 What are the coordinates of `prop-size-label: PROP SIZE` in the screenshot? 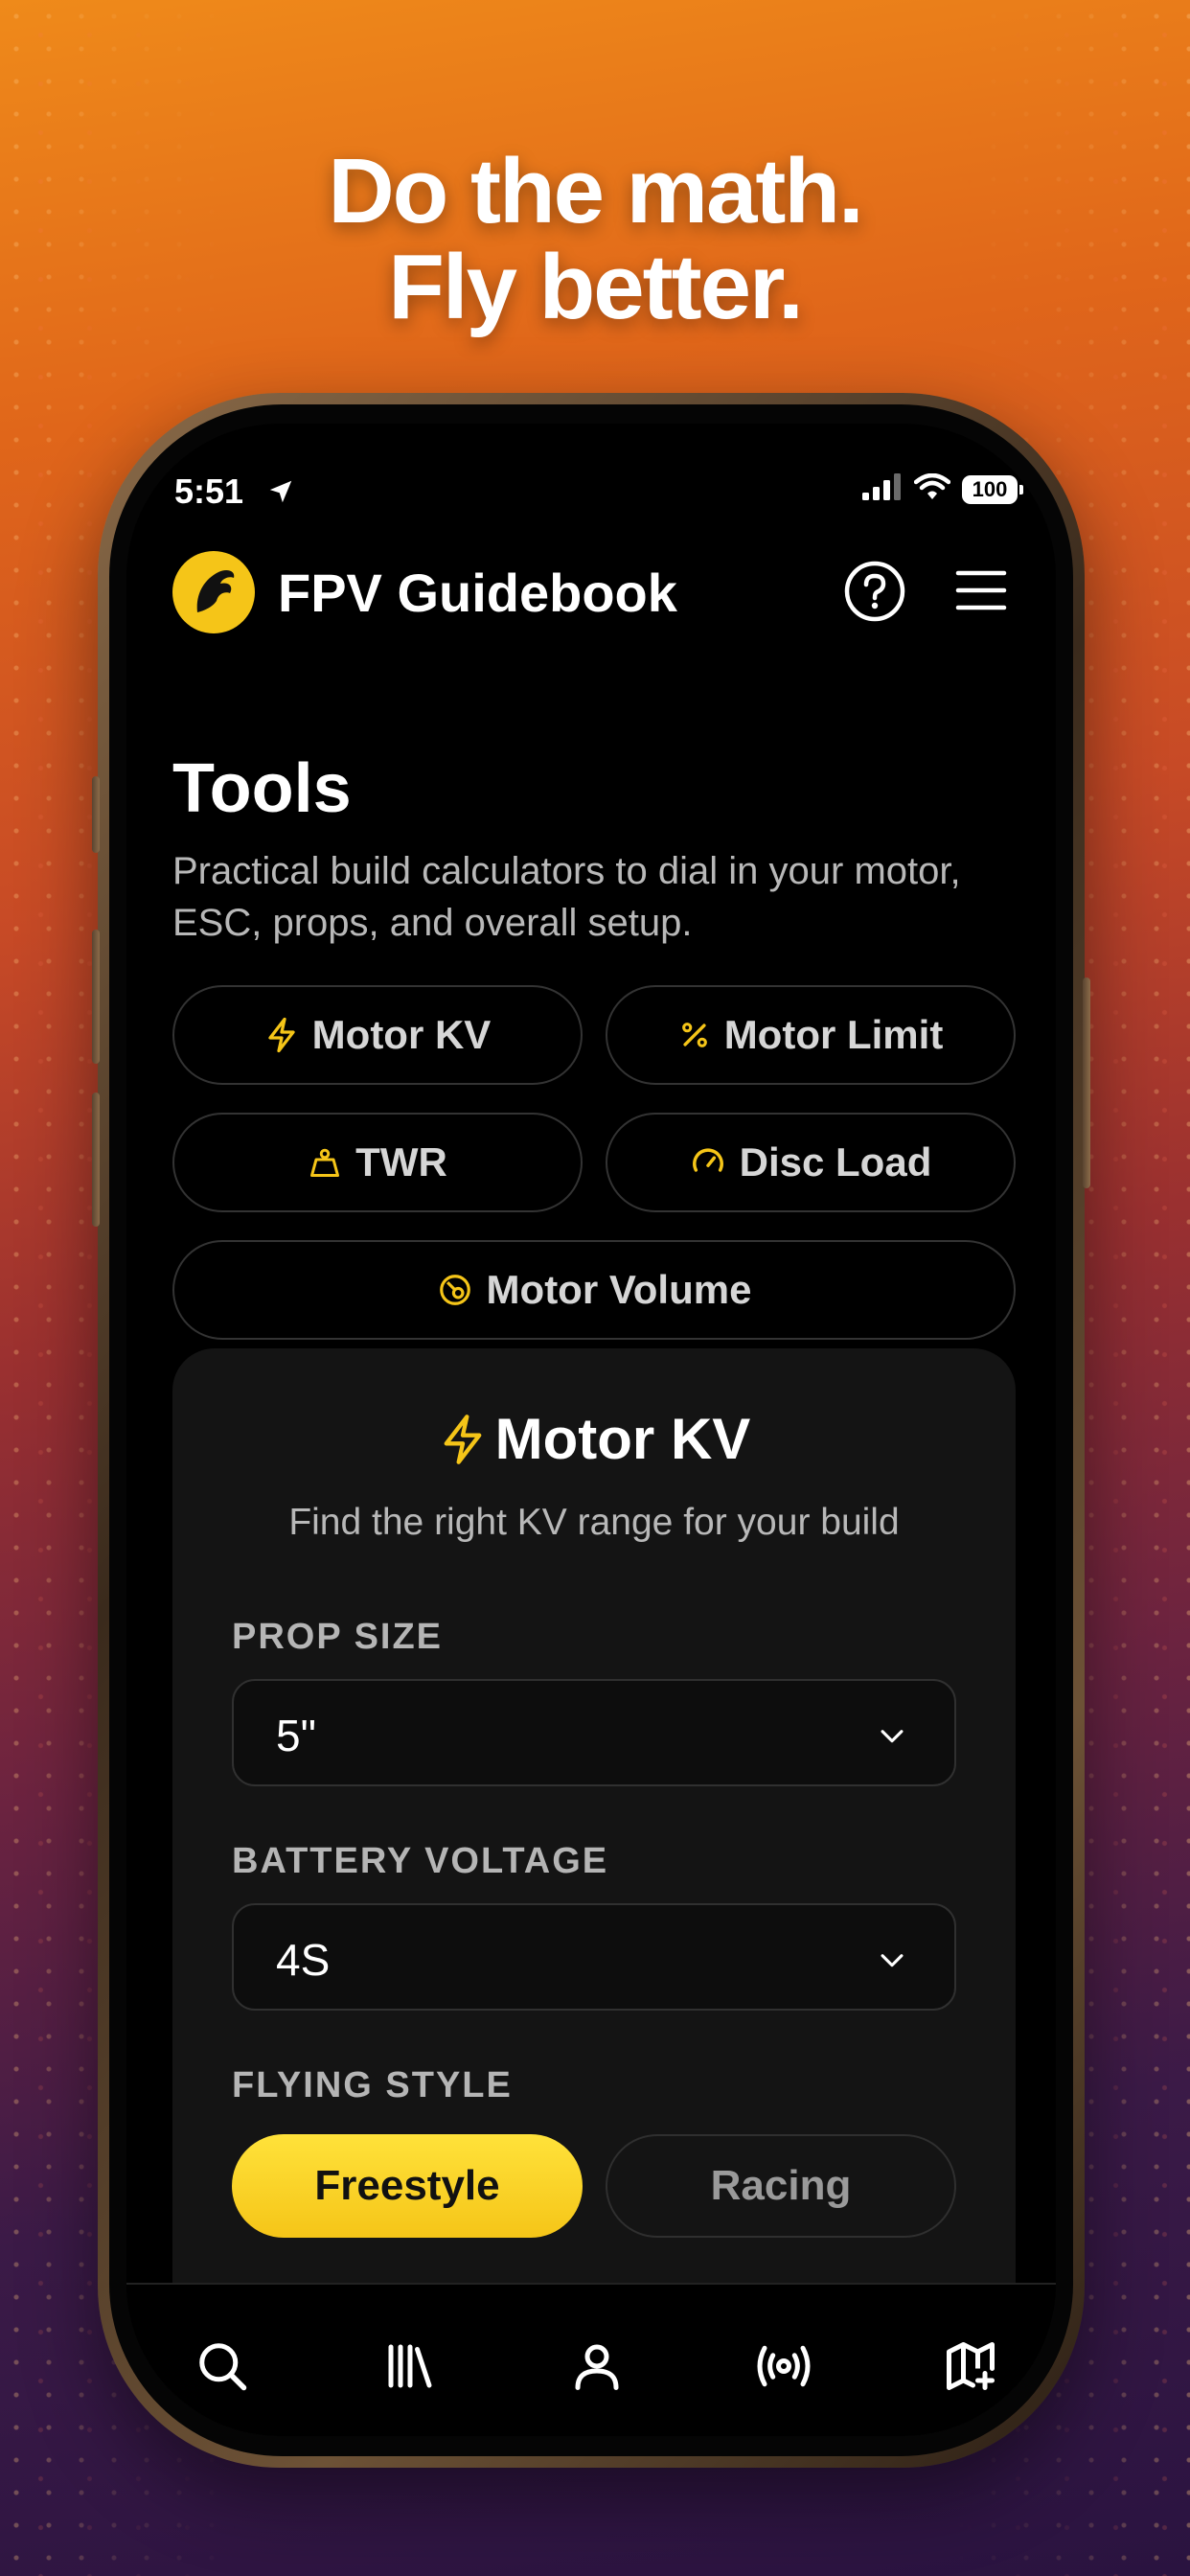 It's located at (338, 1637).